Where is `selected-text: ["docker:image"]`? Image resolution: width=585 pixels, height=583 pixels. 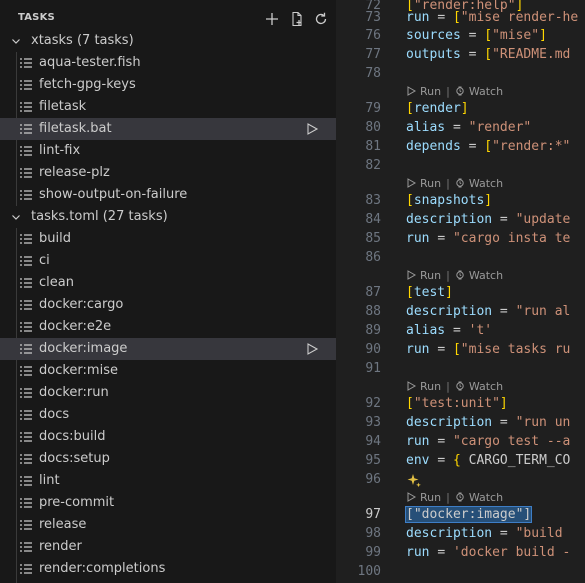
selected-text: ["docker:image"] is located at coordinates (468, 514).